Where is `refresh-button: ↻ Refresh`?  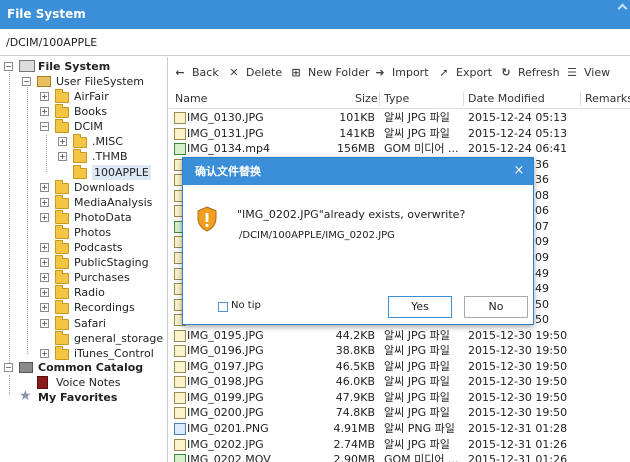 refresh-button: ↻ Refresh is located at coordinates (529, 73).